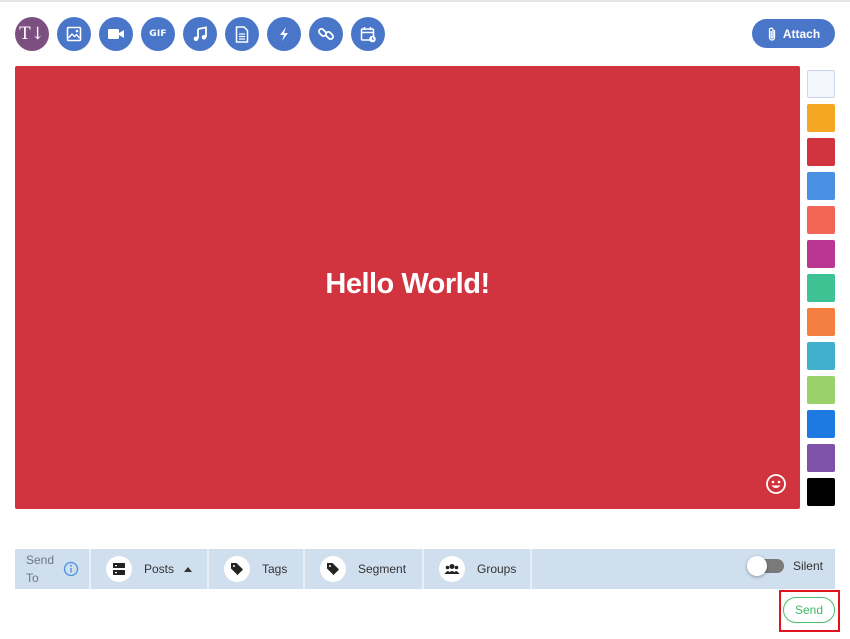  Describe the element at coordinates (807, 566) in the screenshot. I see `silent-label: Silent` at that location.